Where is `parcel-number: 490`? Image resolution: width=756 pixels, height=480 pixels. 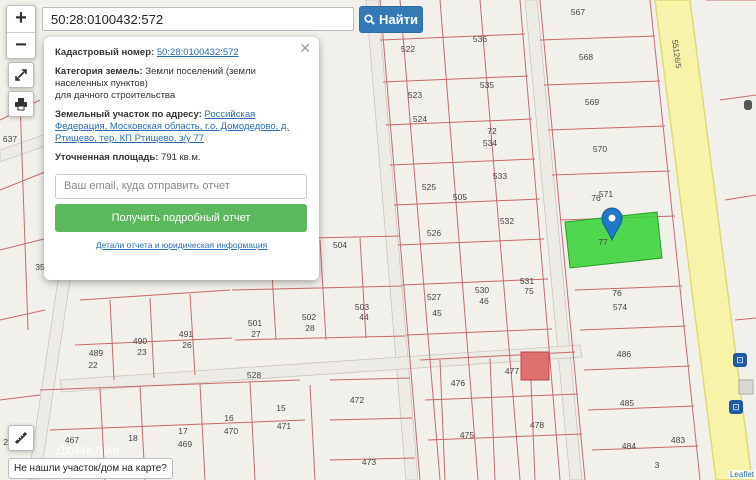
parcel-number: 490 is located at coordinates (140, 341).